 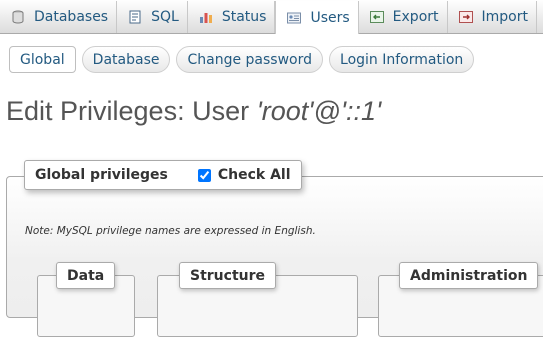 I want to click on database-icon, so click(x=18, y=17).